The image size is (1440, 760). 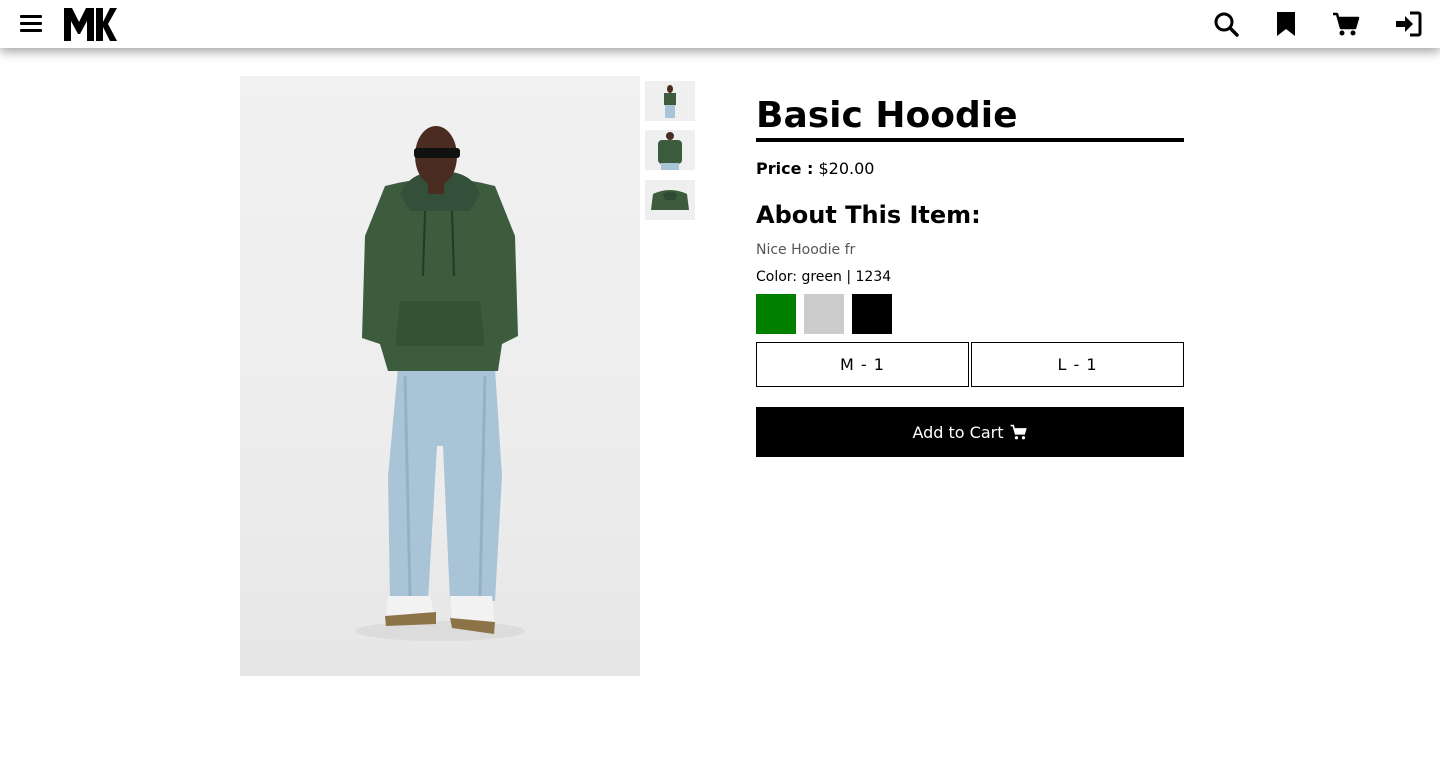 I want to click on size-button-m: M - 1, so click(x=862, y=364).